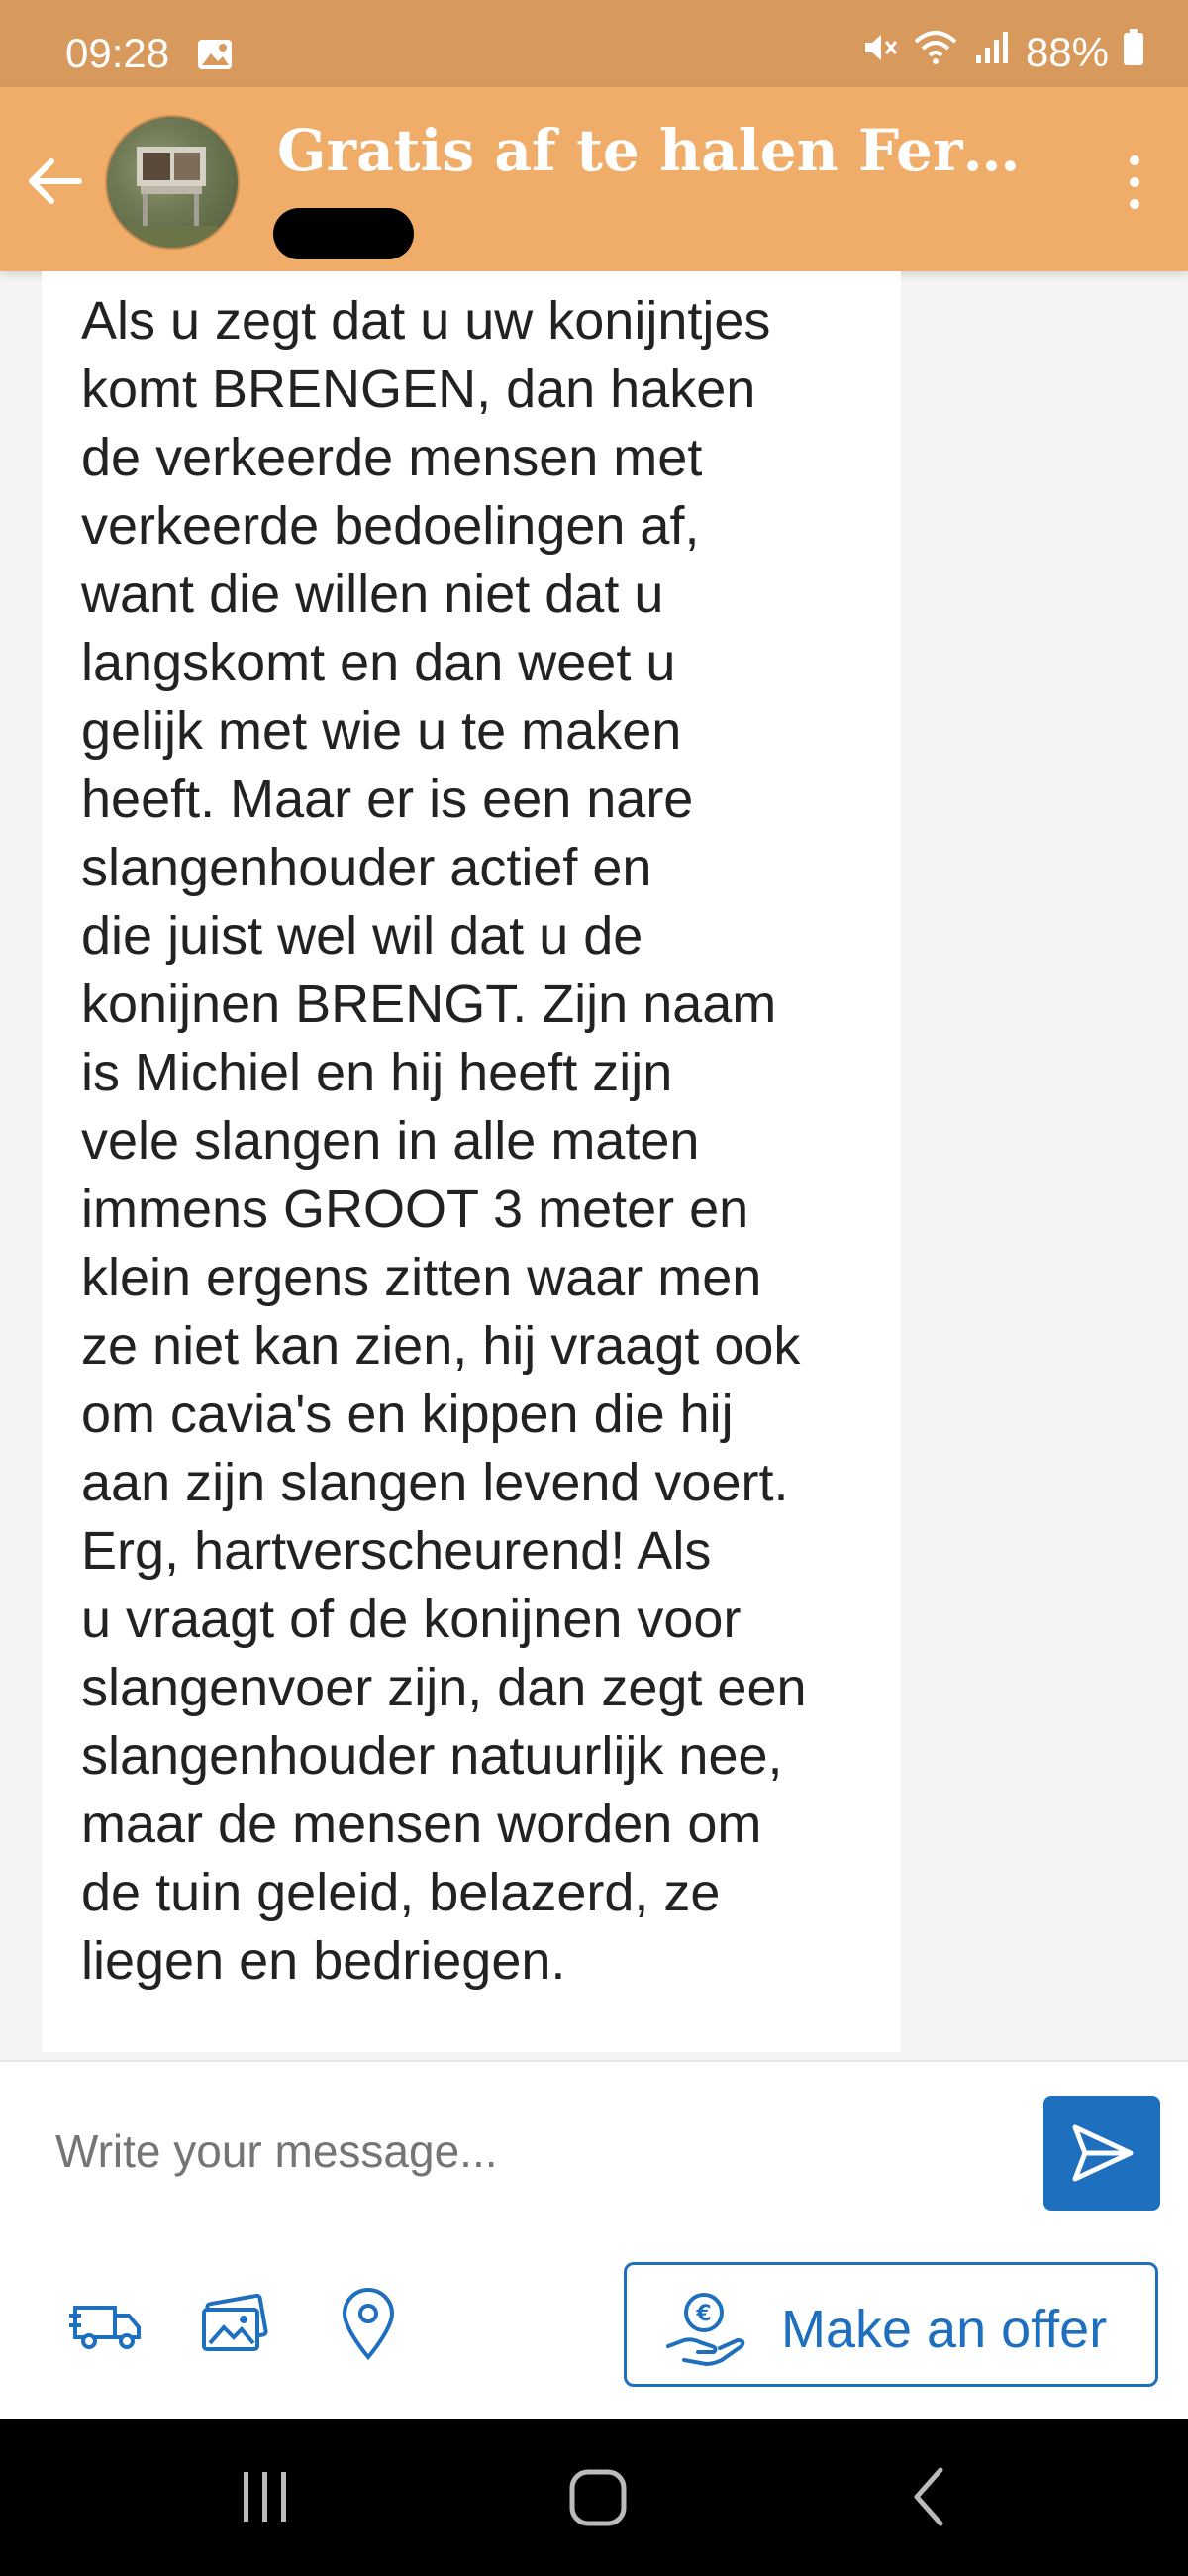 The width and height of the screenshot is (1188, 2576). Describe the element at coordinates (1134, 182) in the screenshot. I see `more-vert-icon` at that location.